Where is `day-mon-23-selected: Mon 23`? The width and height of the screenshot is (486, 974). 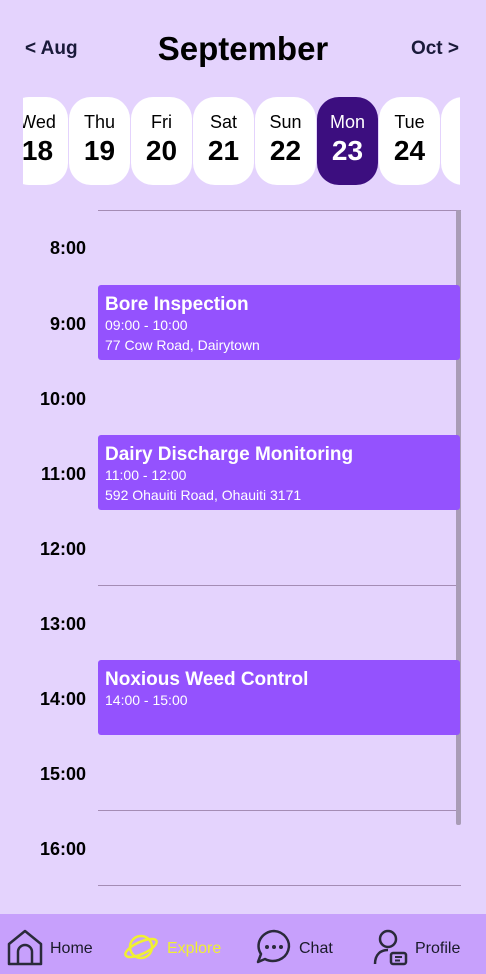
day-mon-23-selected: Mon 23 is located at coordinates (347, 141).